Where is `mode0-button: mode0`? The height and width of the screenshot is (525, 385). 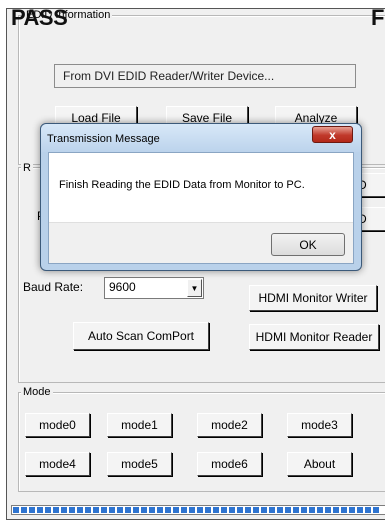 mode0-button: mode0 is located at coordinates (57, 425).